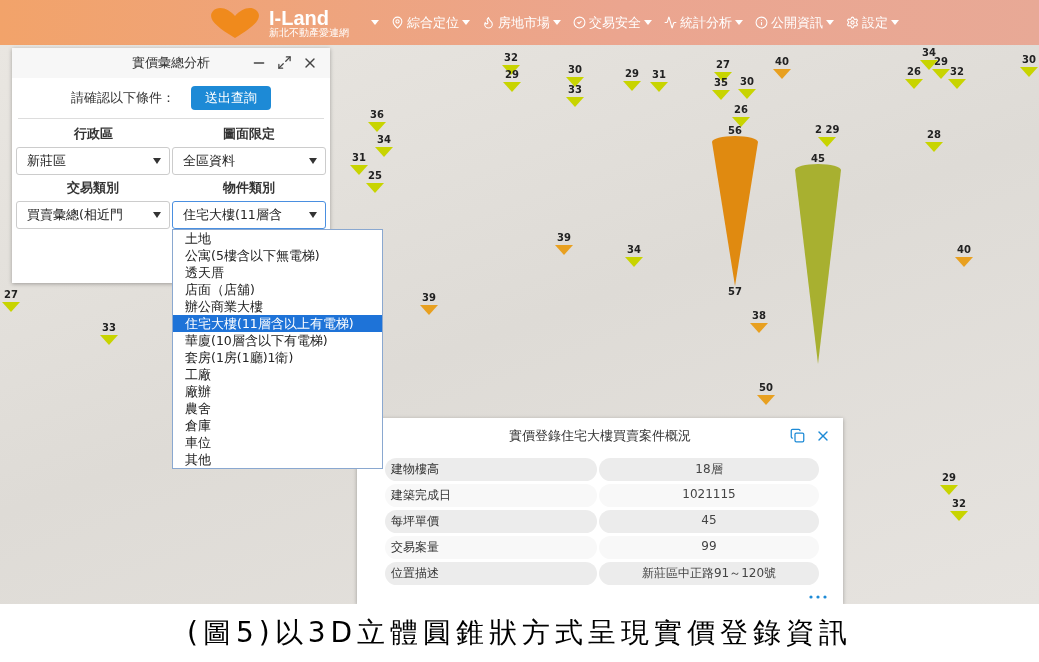 The height and width of the screenshot is (662, 1039). Describe the element at coordinates (579, 22) in the screenshot. I see `check-circle-icon` at that location.